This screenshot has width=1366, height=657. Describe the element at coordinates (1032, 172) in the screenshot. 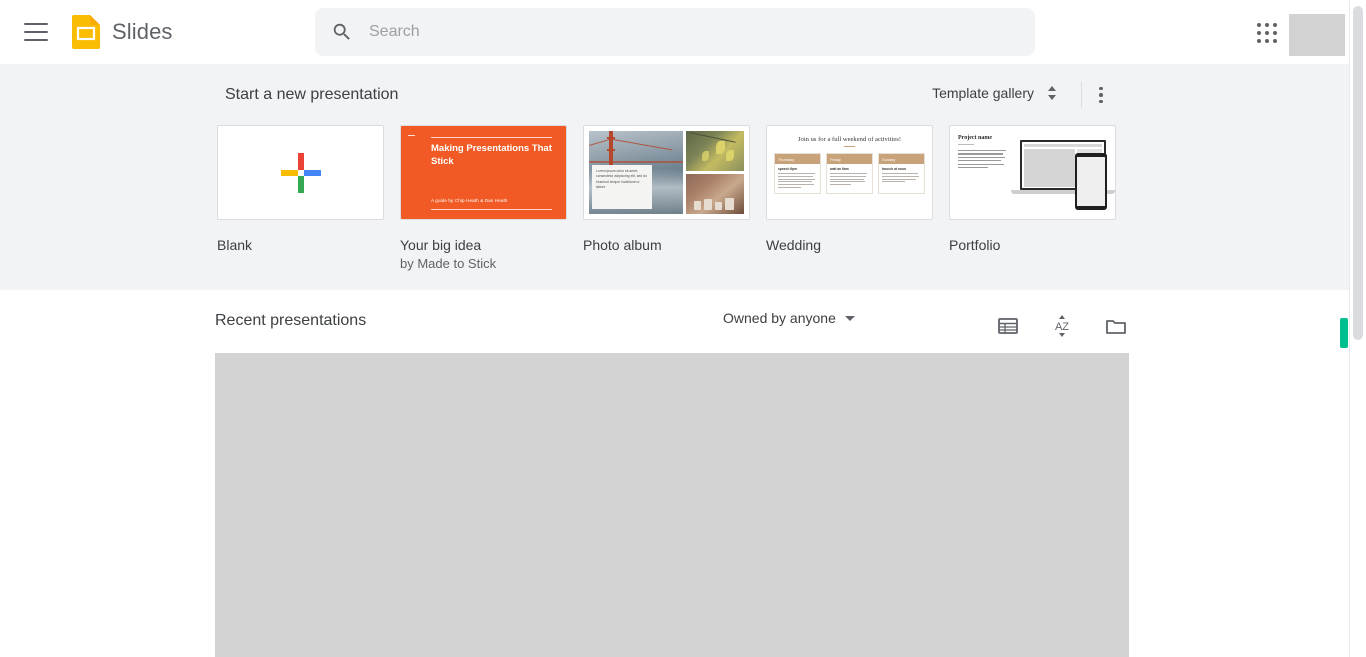

I see `portfolio-thumbnail: Project name` at that location.